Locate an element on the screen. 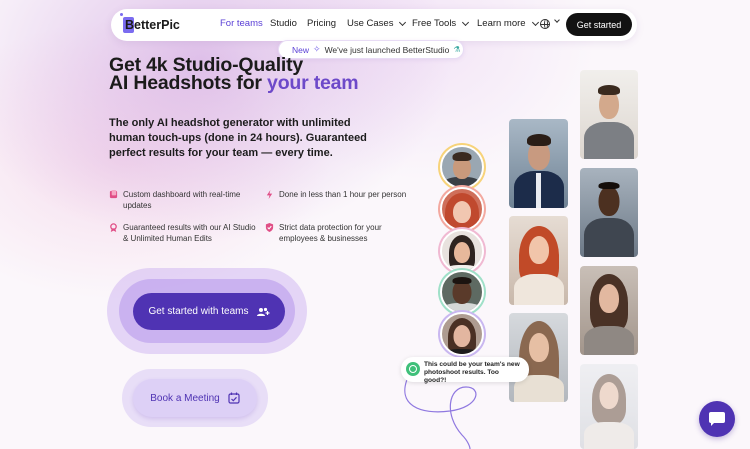 The width and height of the screenshot is (750, 449). nav-label: Free Tools is located at coordinates (434, 23).